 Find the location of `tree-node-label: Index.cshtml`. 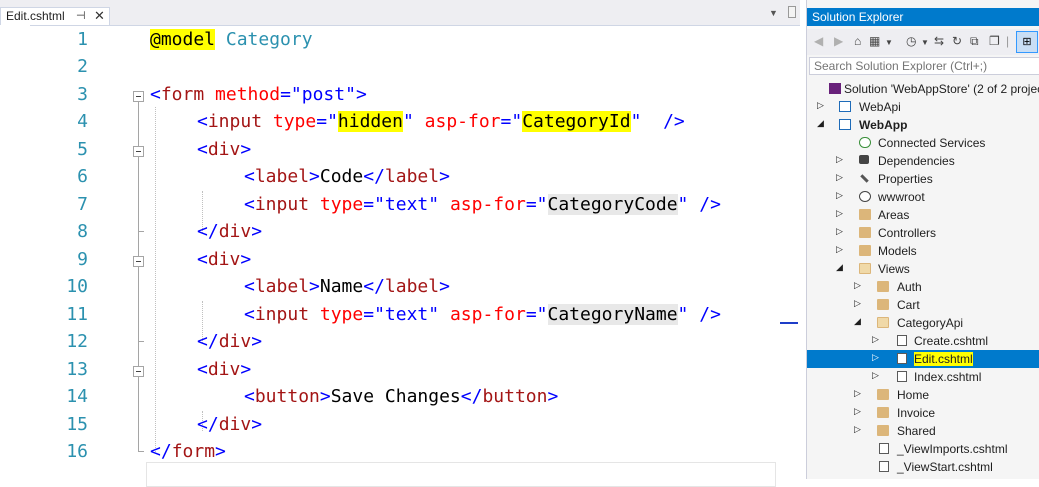

tree-node-label: Index.cshtml is located at coordinates (948, 377).